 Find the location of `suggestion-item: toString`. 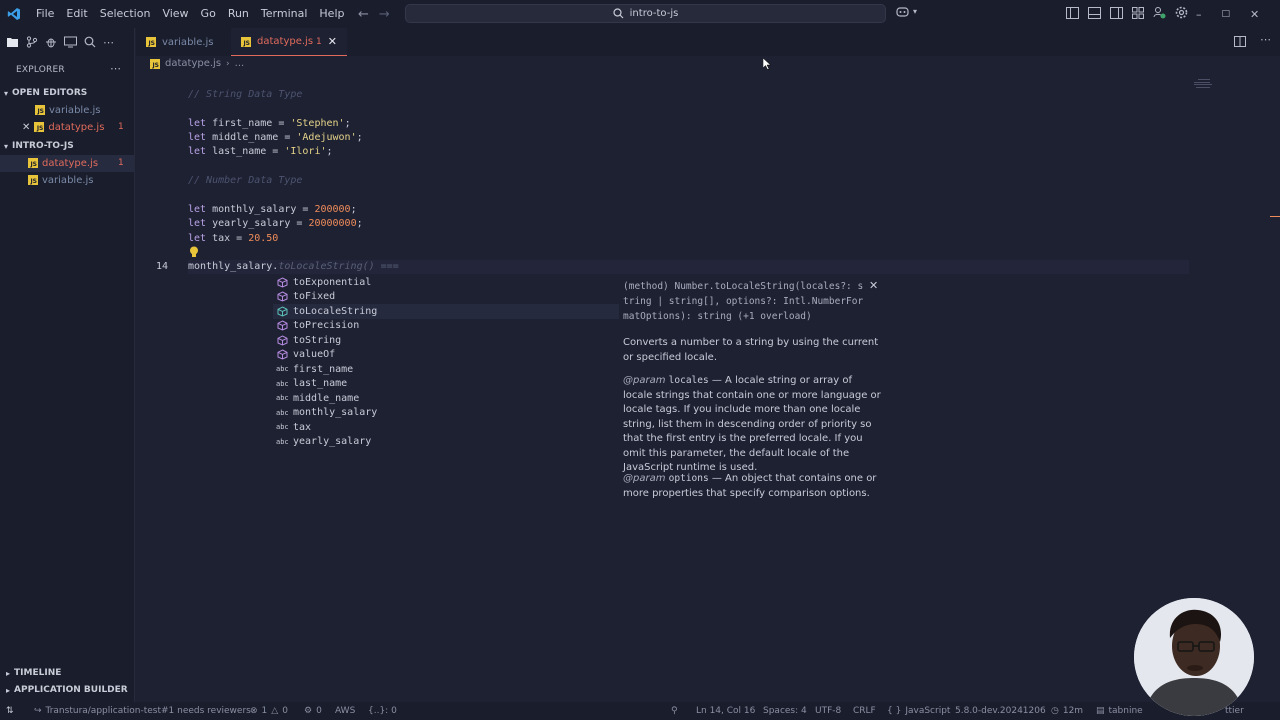

suggestion-item: toString is located at coordinates (446, 340).